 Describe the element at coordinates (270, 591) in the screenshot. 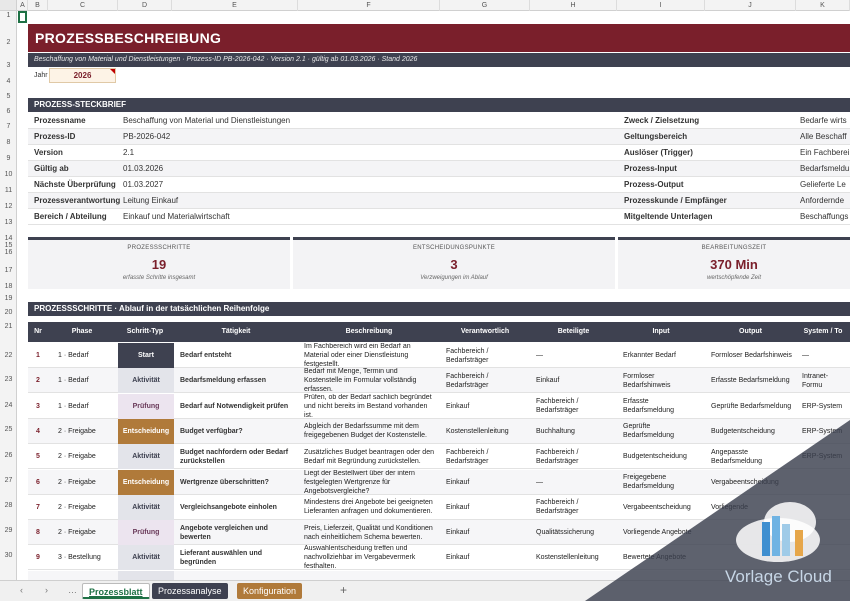

I see `tab-konfiguration: Konfiguration` at that location.